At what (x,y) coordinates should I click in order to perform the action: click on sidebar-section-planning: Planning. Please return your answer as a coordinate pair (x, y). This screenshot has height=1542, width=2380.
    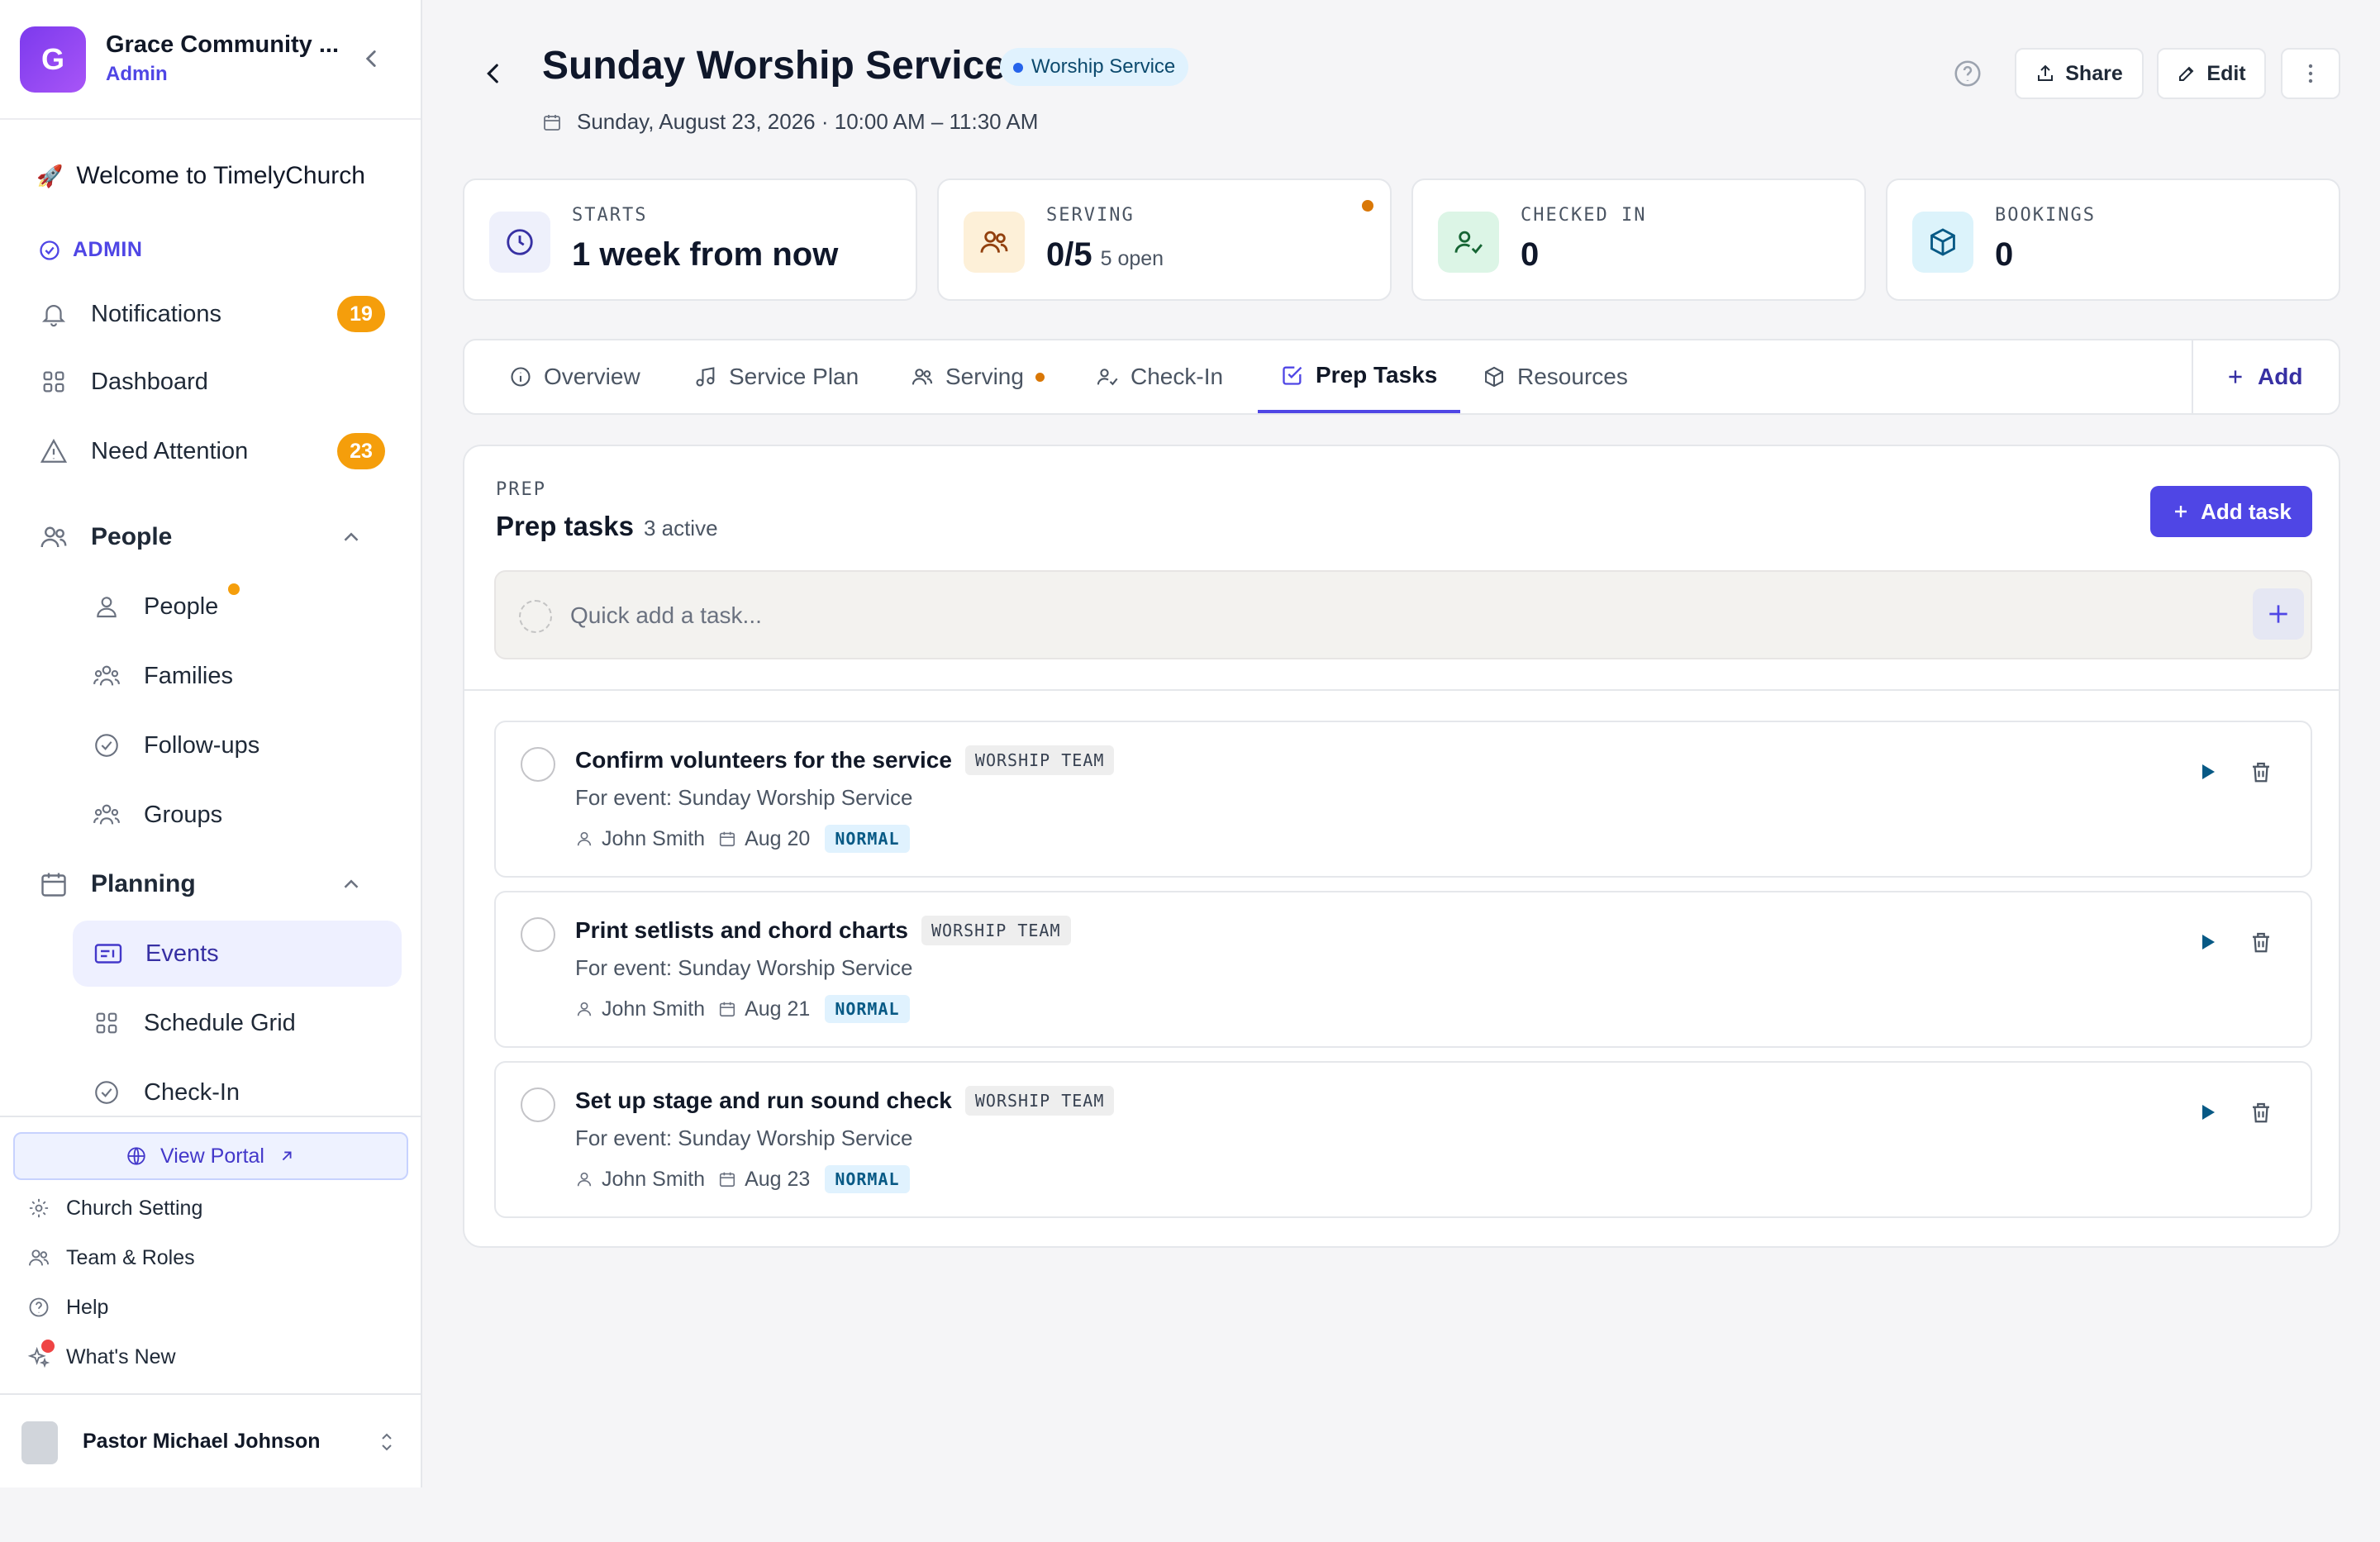
    Looking at the image, I should click on (211, 884).